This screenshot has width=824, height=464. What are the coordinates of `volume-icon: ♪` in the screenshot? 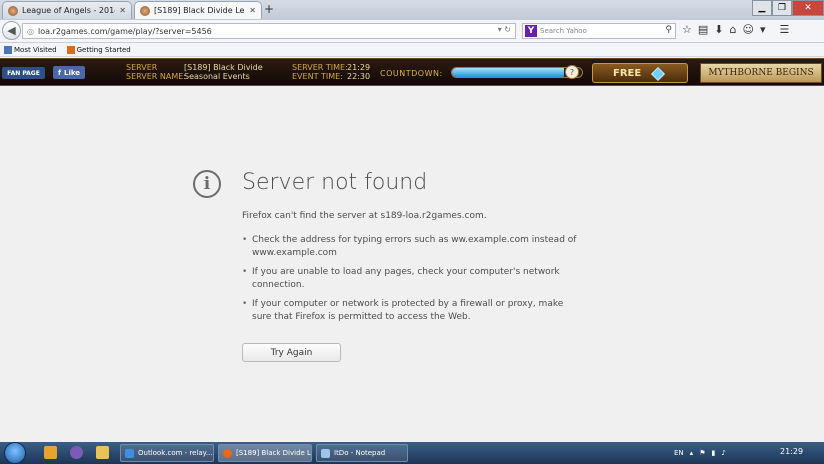 It's located at (723, 453).